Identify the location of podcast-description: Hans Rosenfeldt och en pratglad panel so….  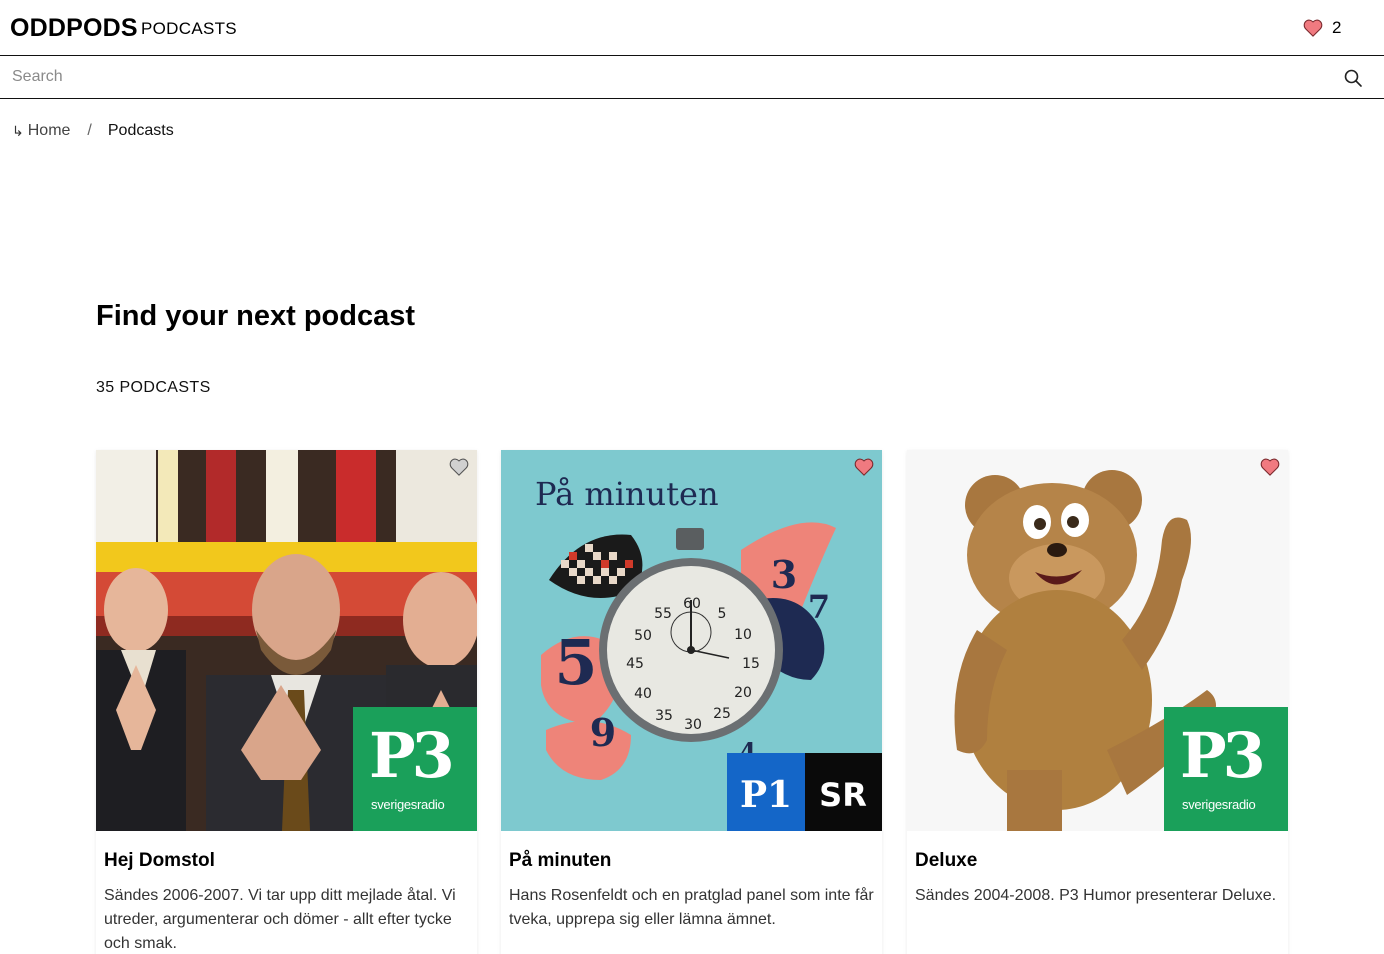
(691, 907).